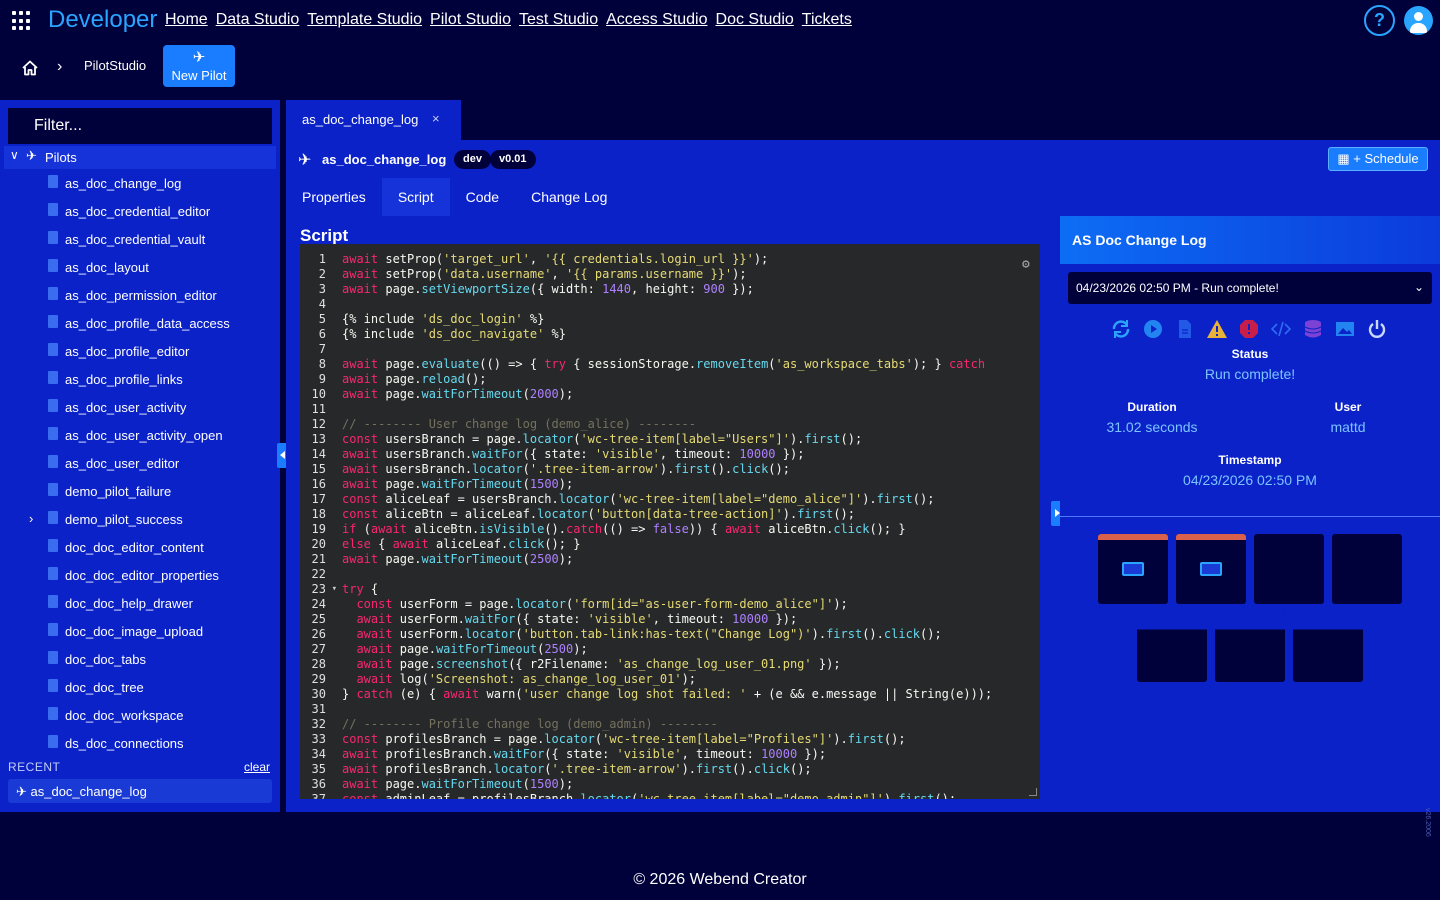 The width and height of the screenshot is (1440, 900). What do you see at coordinates (373, 120) in the screenshot?
I see `editor-tab: as_doc_change_log ×` at bounding box center [373, 120].